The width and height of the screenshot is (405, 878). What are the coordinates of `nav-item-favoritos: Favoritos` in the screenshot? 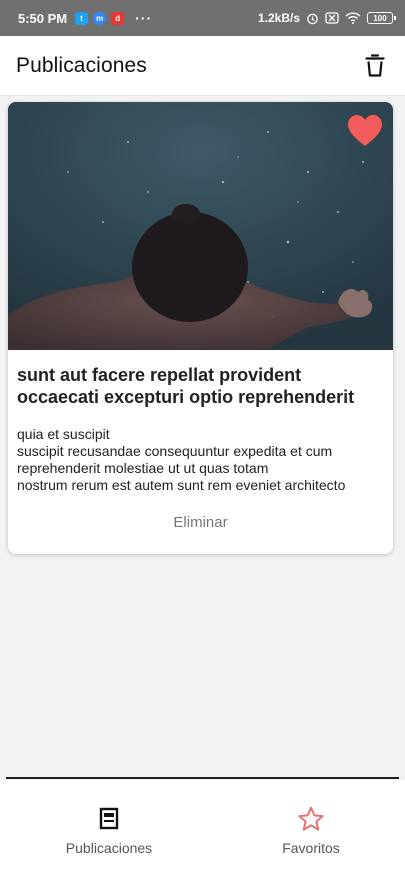 It's located at (307, 831).